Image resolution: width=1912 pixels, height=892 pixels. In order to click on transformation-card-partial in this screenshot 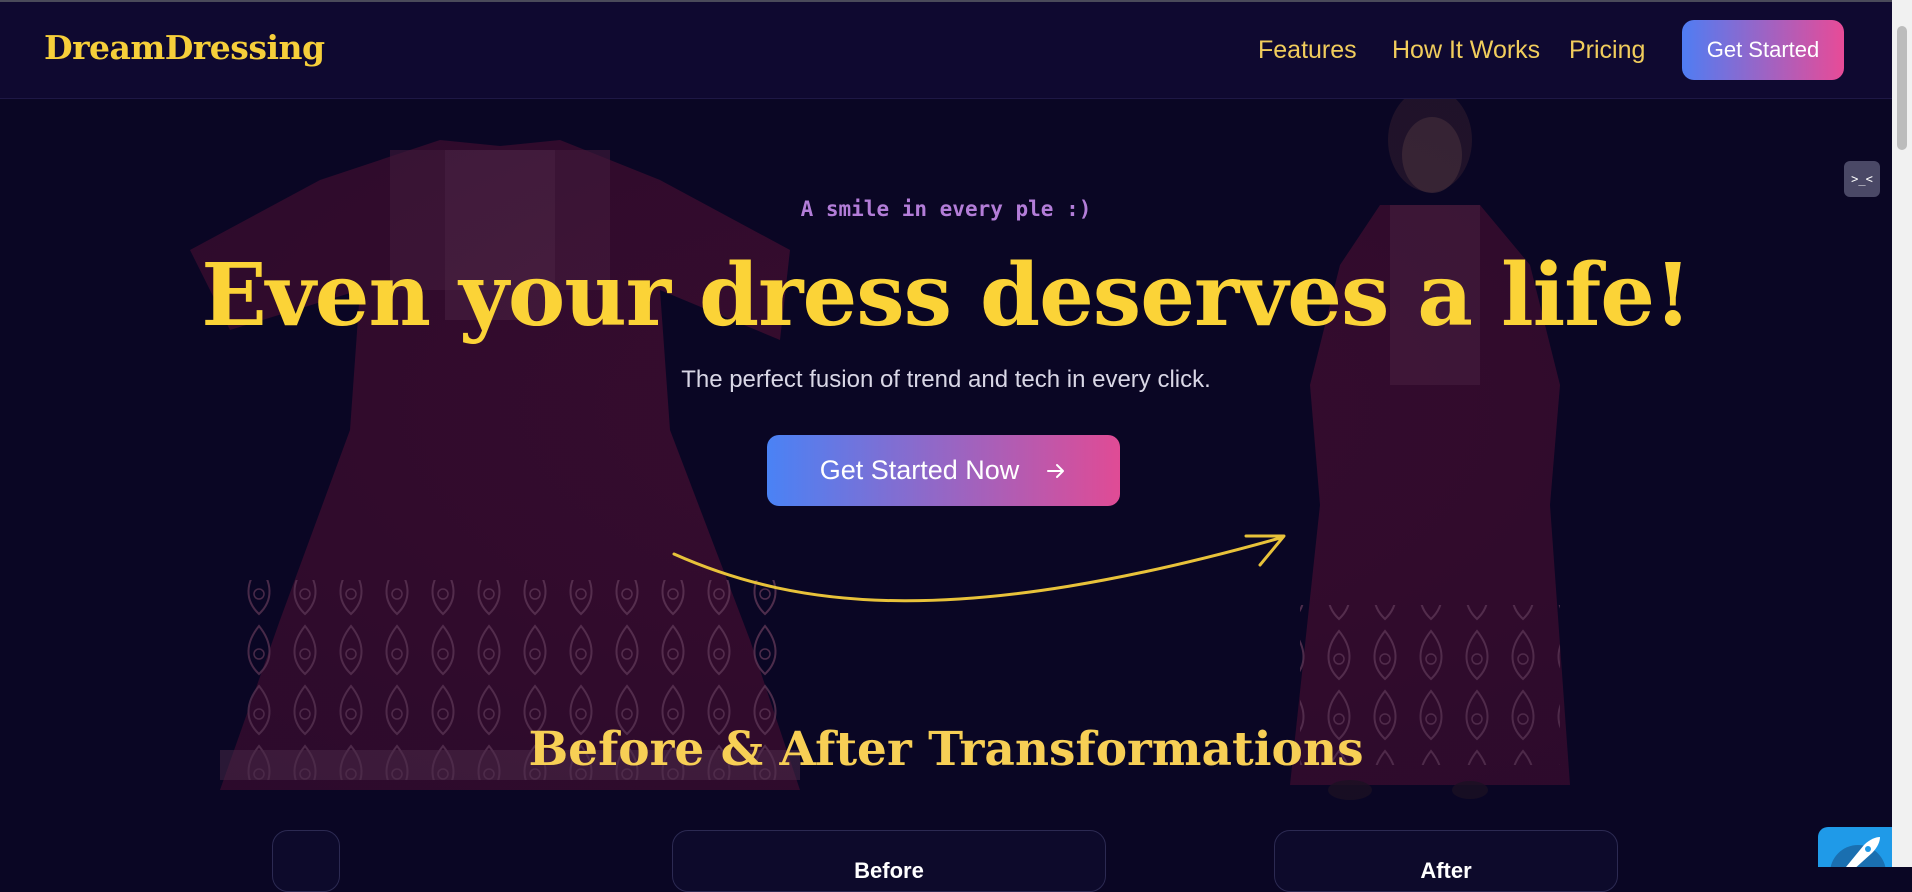, I will do `click(306, 861)`.